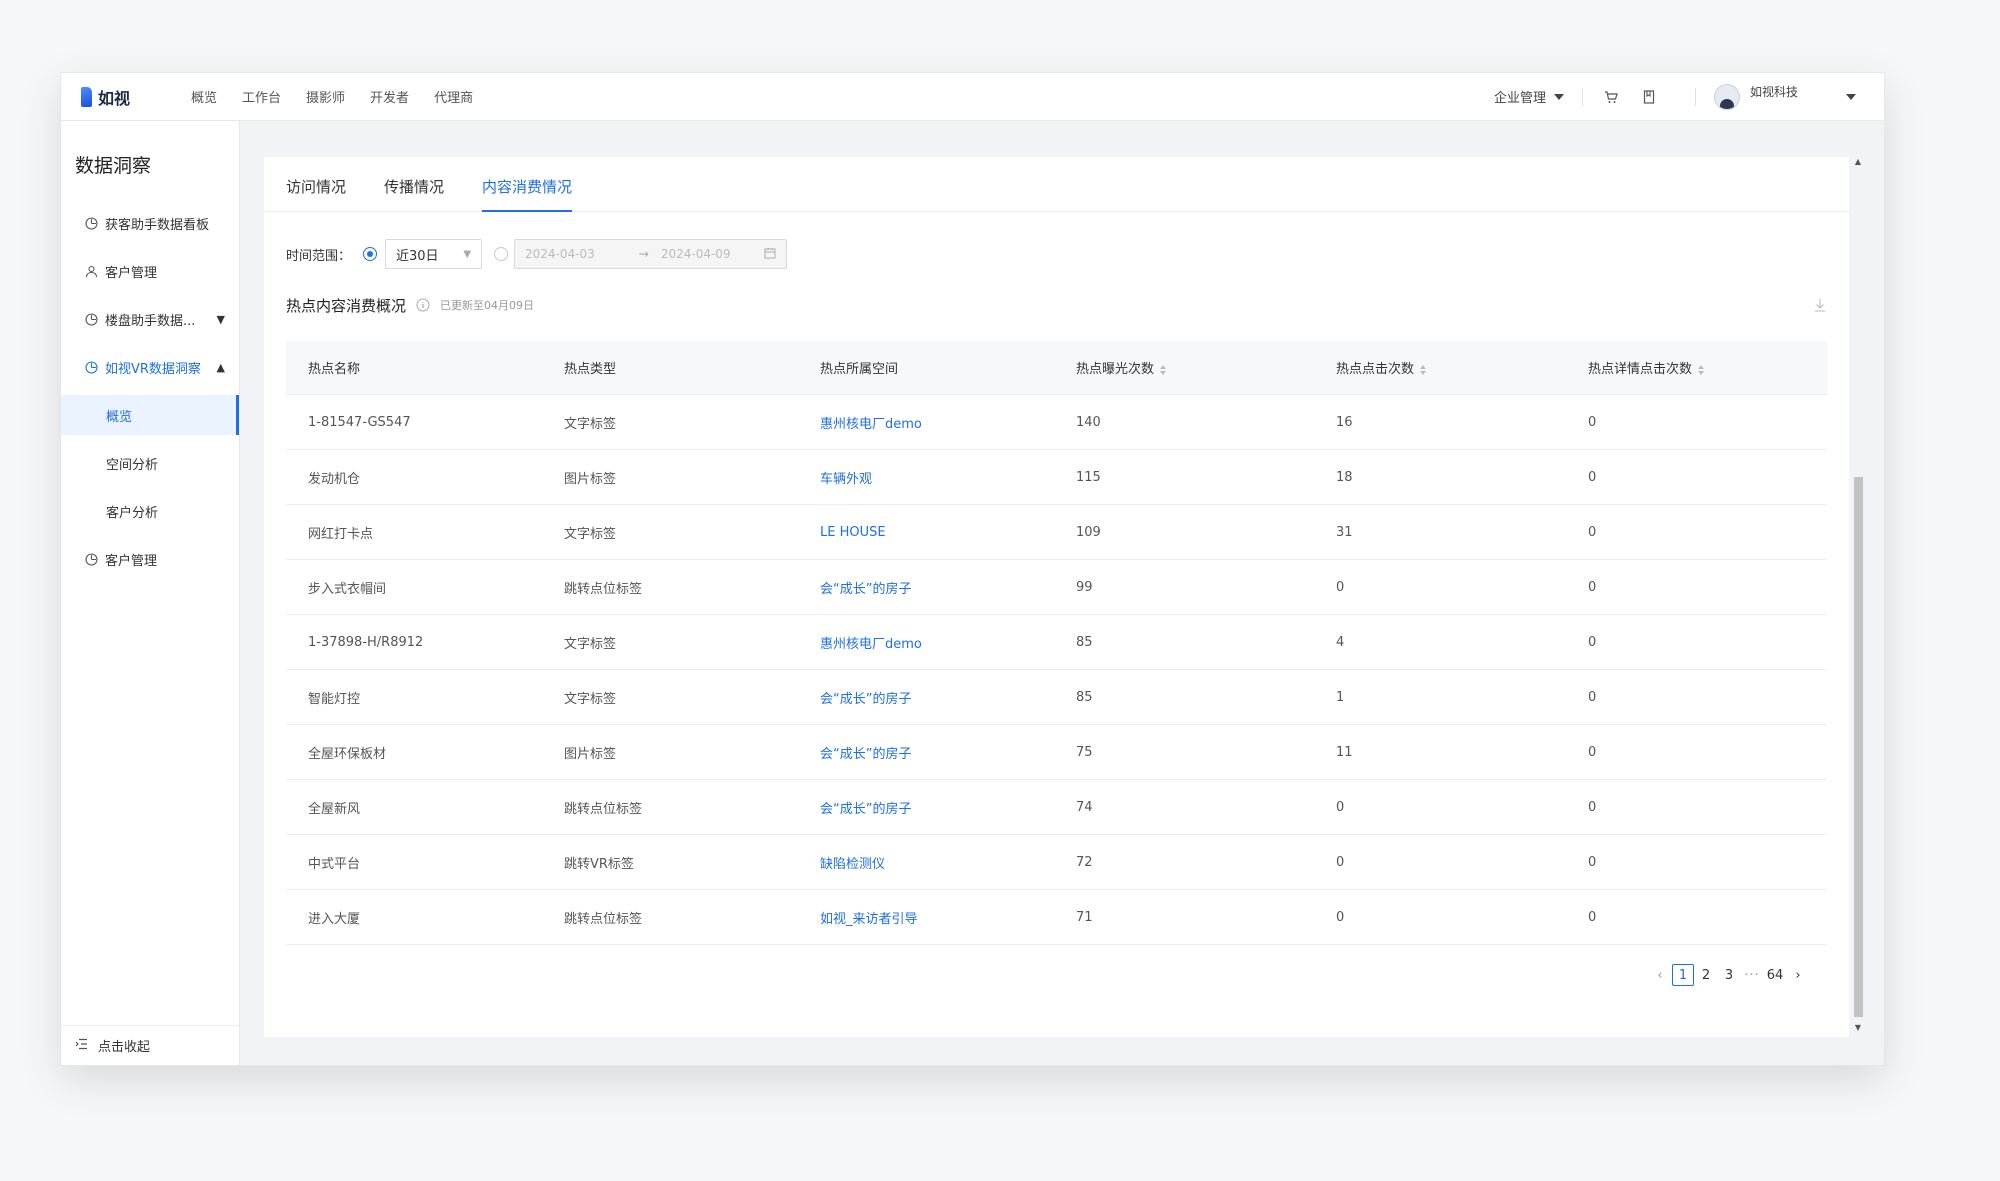  What do you see at coordinates (1660, 975) in the screenshot?
I see `prev-page-button: ‹` at bounding box center [1660, 975].